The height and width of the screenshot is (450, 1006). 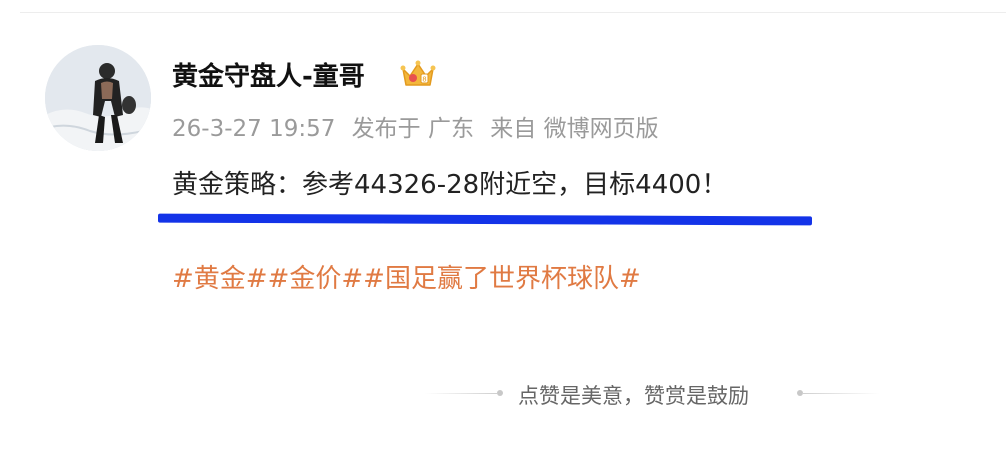 I want to click on hashtag-national-team: #国足赢了世界杯球队#, so click(x=502, y=279).